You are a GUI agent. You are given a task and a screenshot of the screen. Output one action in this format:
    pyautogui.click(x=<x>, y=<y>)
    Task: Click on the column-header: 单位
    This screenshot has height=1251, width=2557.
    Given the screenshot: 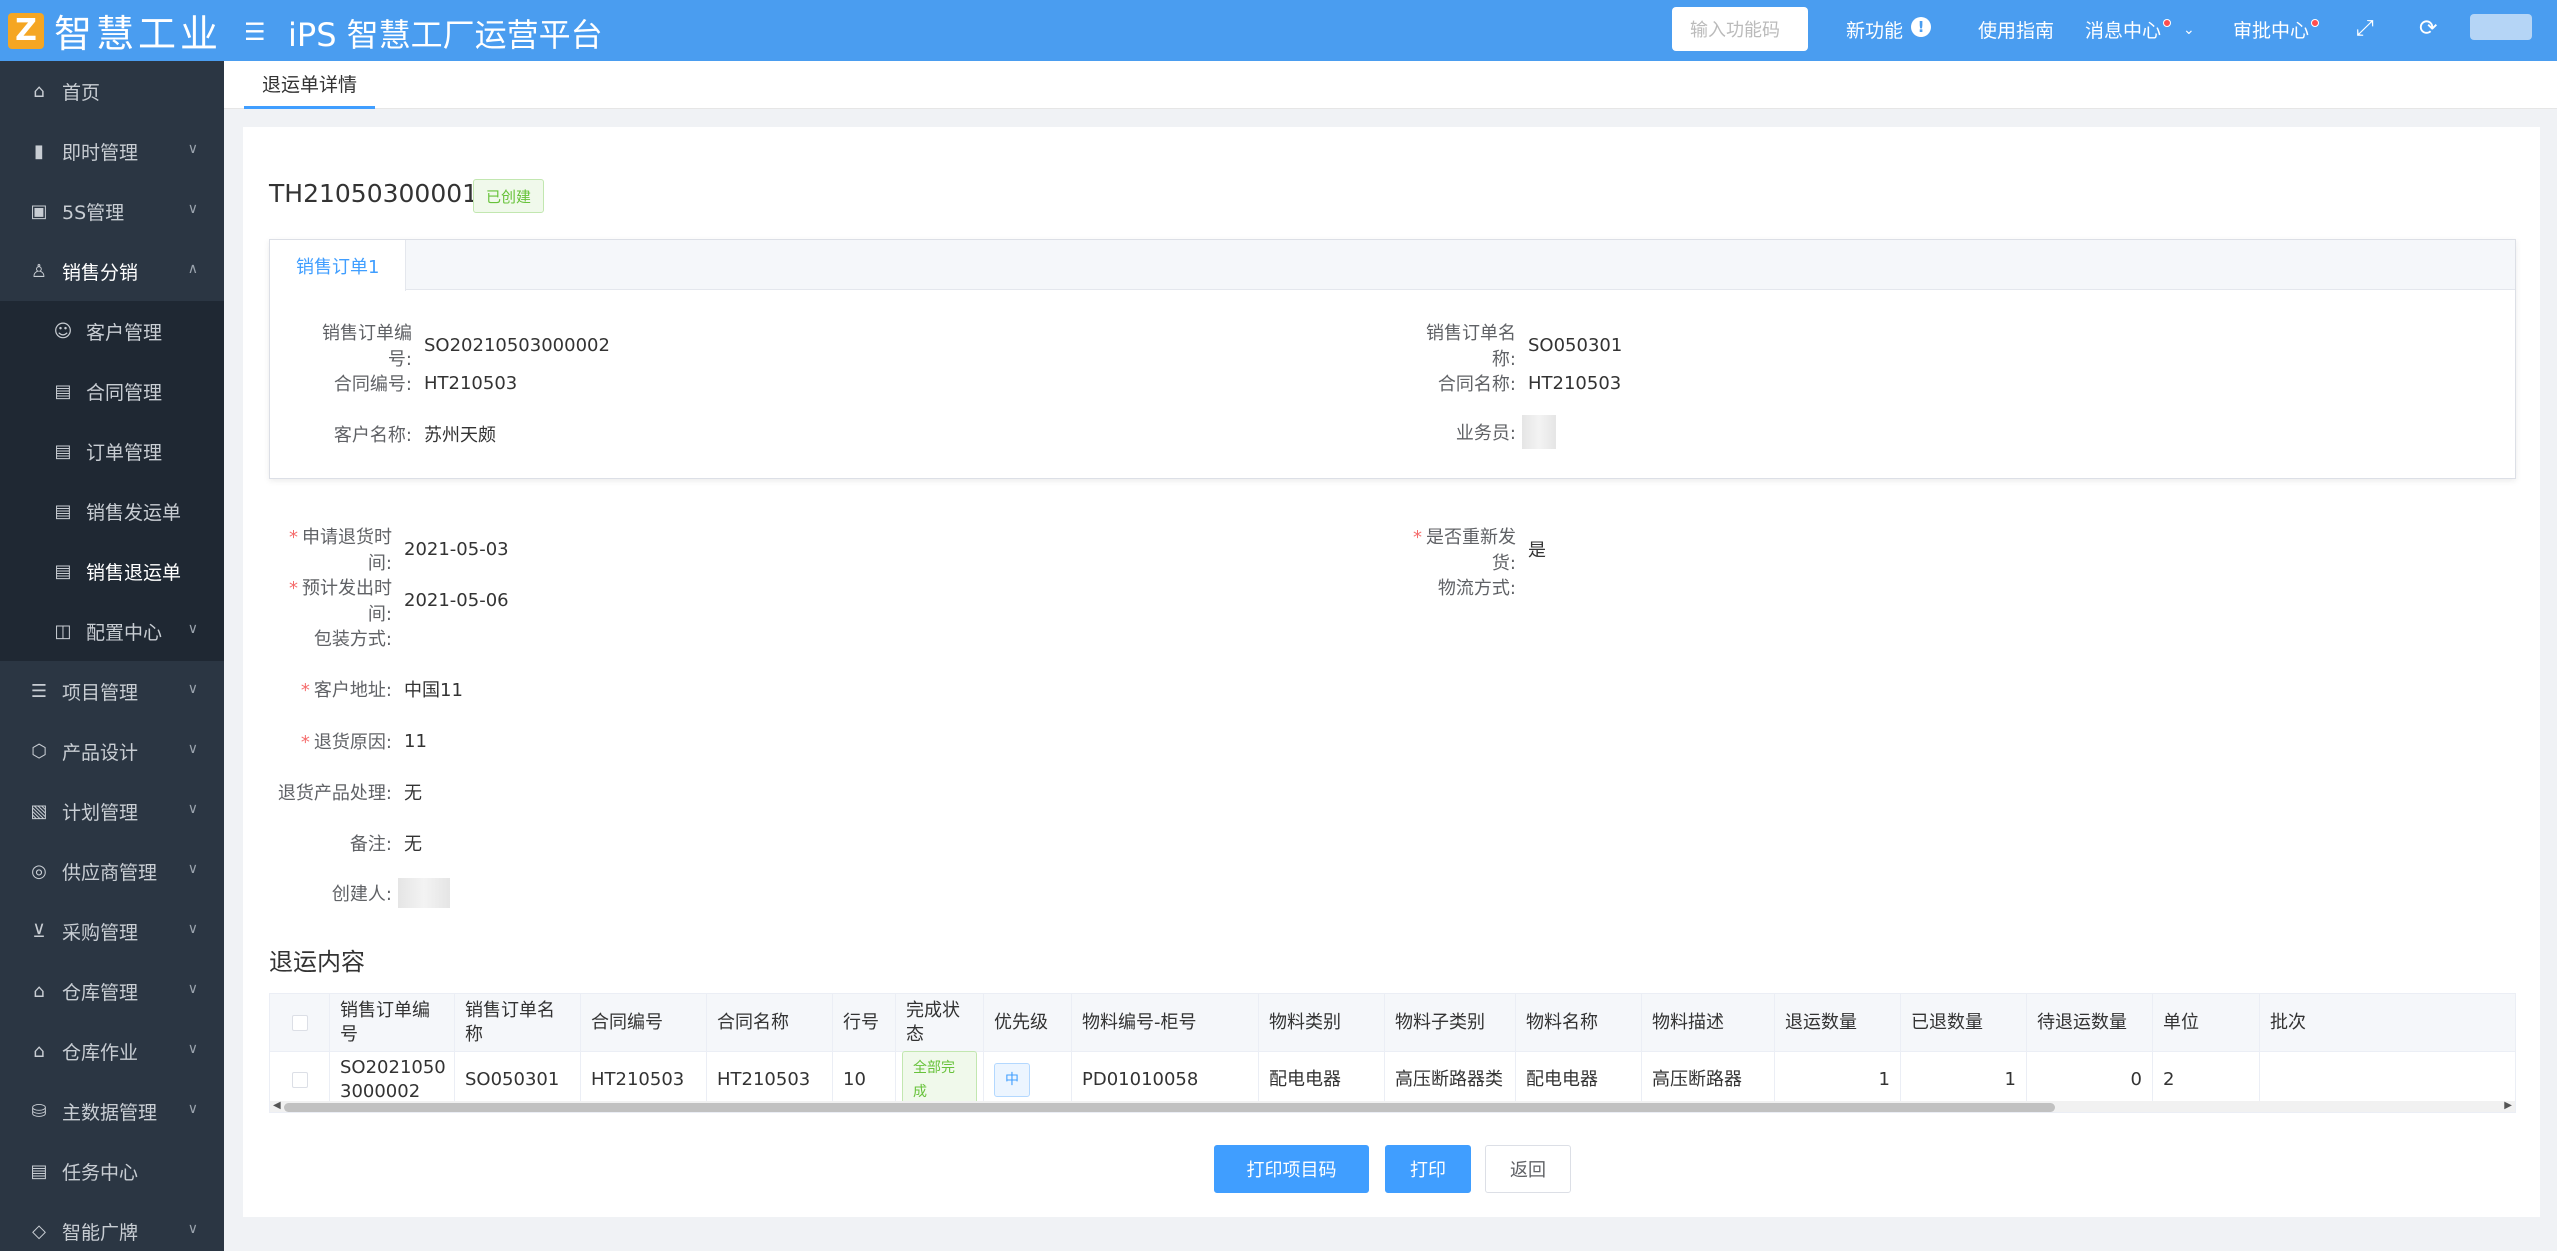 What is the action you would take?
    pyautogui.click(x=2206, y=1022)
    